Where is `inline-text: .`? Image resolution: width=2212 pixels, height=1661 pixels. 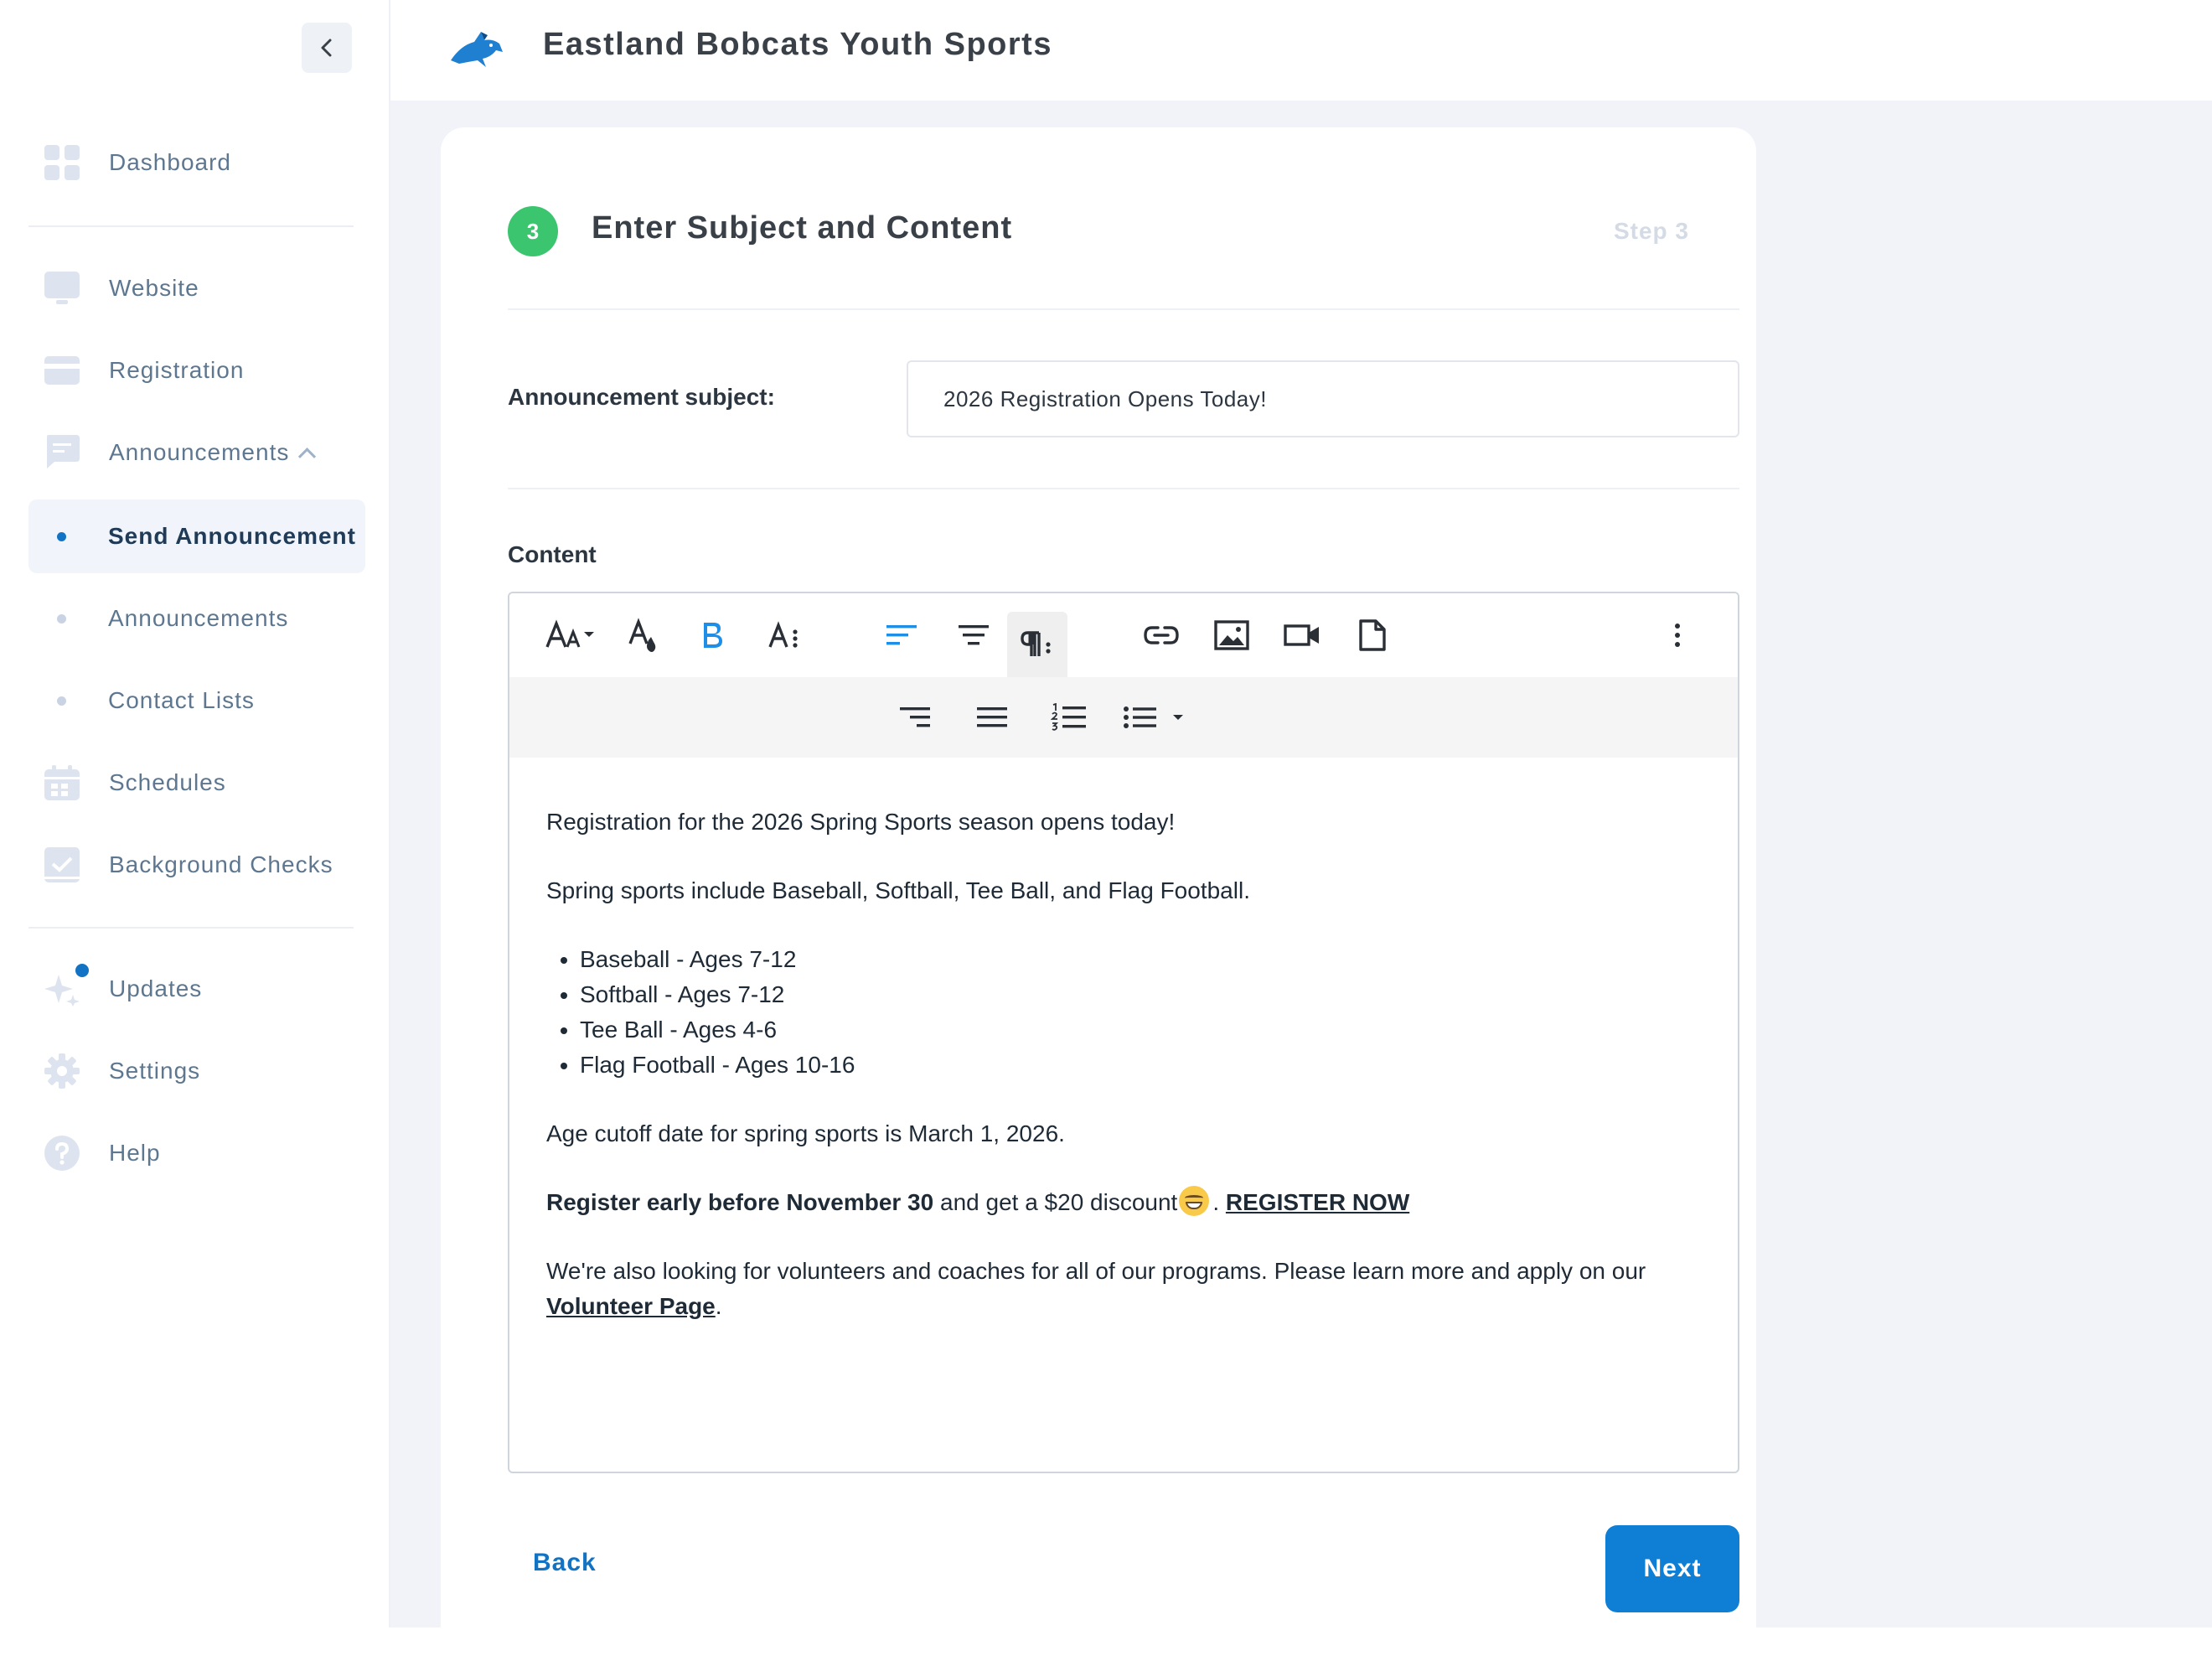 inline-text: . is located at coordinates (1219, 1202).